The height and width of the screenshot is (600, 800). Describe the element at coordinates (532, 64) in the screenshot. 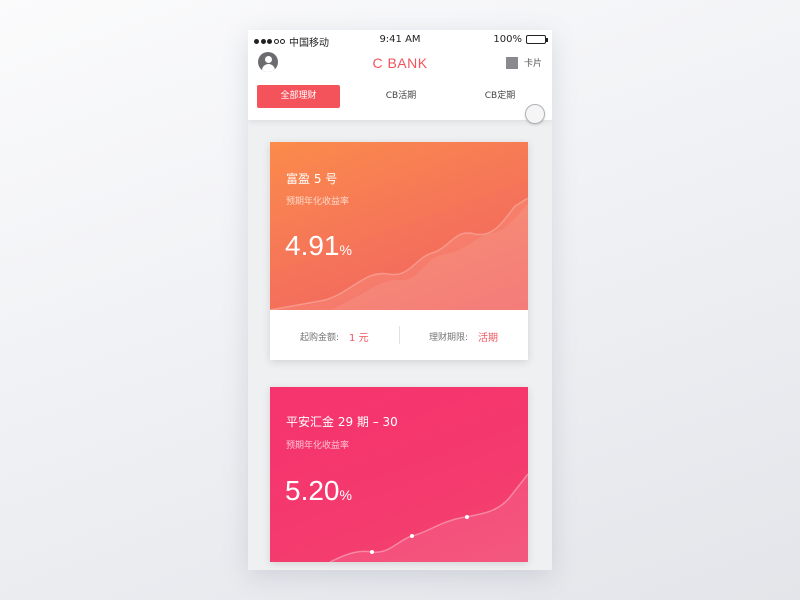

I see `card-label: 卡片` at that location.